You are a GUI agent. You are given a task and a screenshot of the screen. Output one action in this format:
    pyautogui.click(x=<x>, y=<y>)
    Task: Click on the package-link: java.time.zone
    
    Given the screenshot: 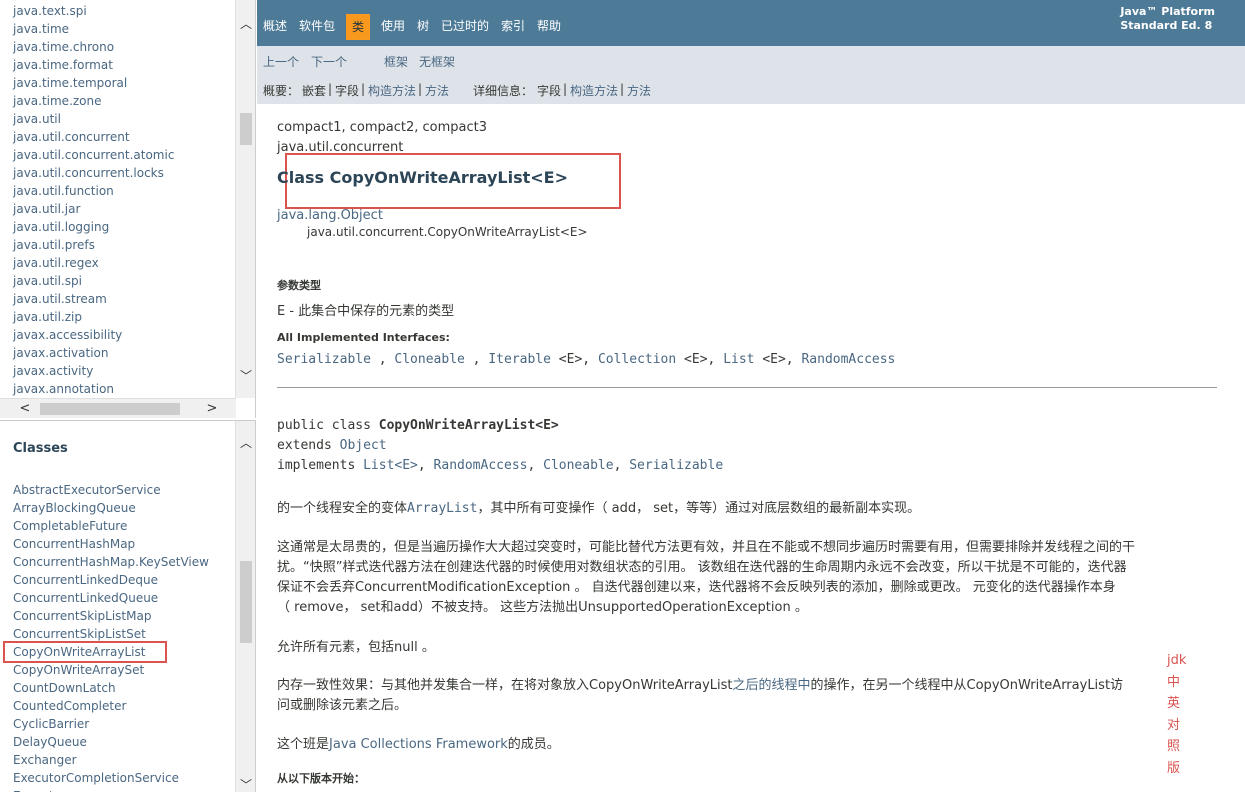 What is the action you would take?
    pyautogui.click(x=123, y=101)
    